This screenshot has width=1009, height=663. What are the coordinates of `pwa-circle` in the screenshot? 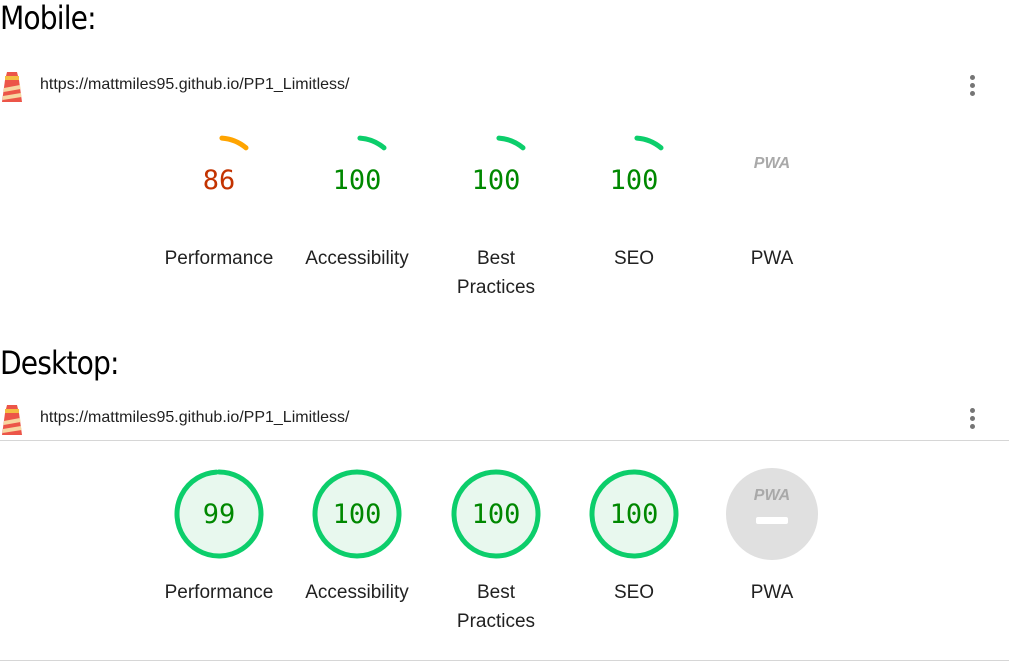 It's located at (772, 514).